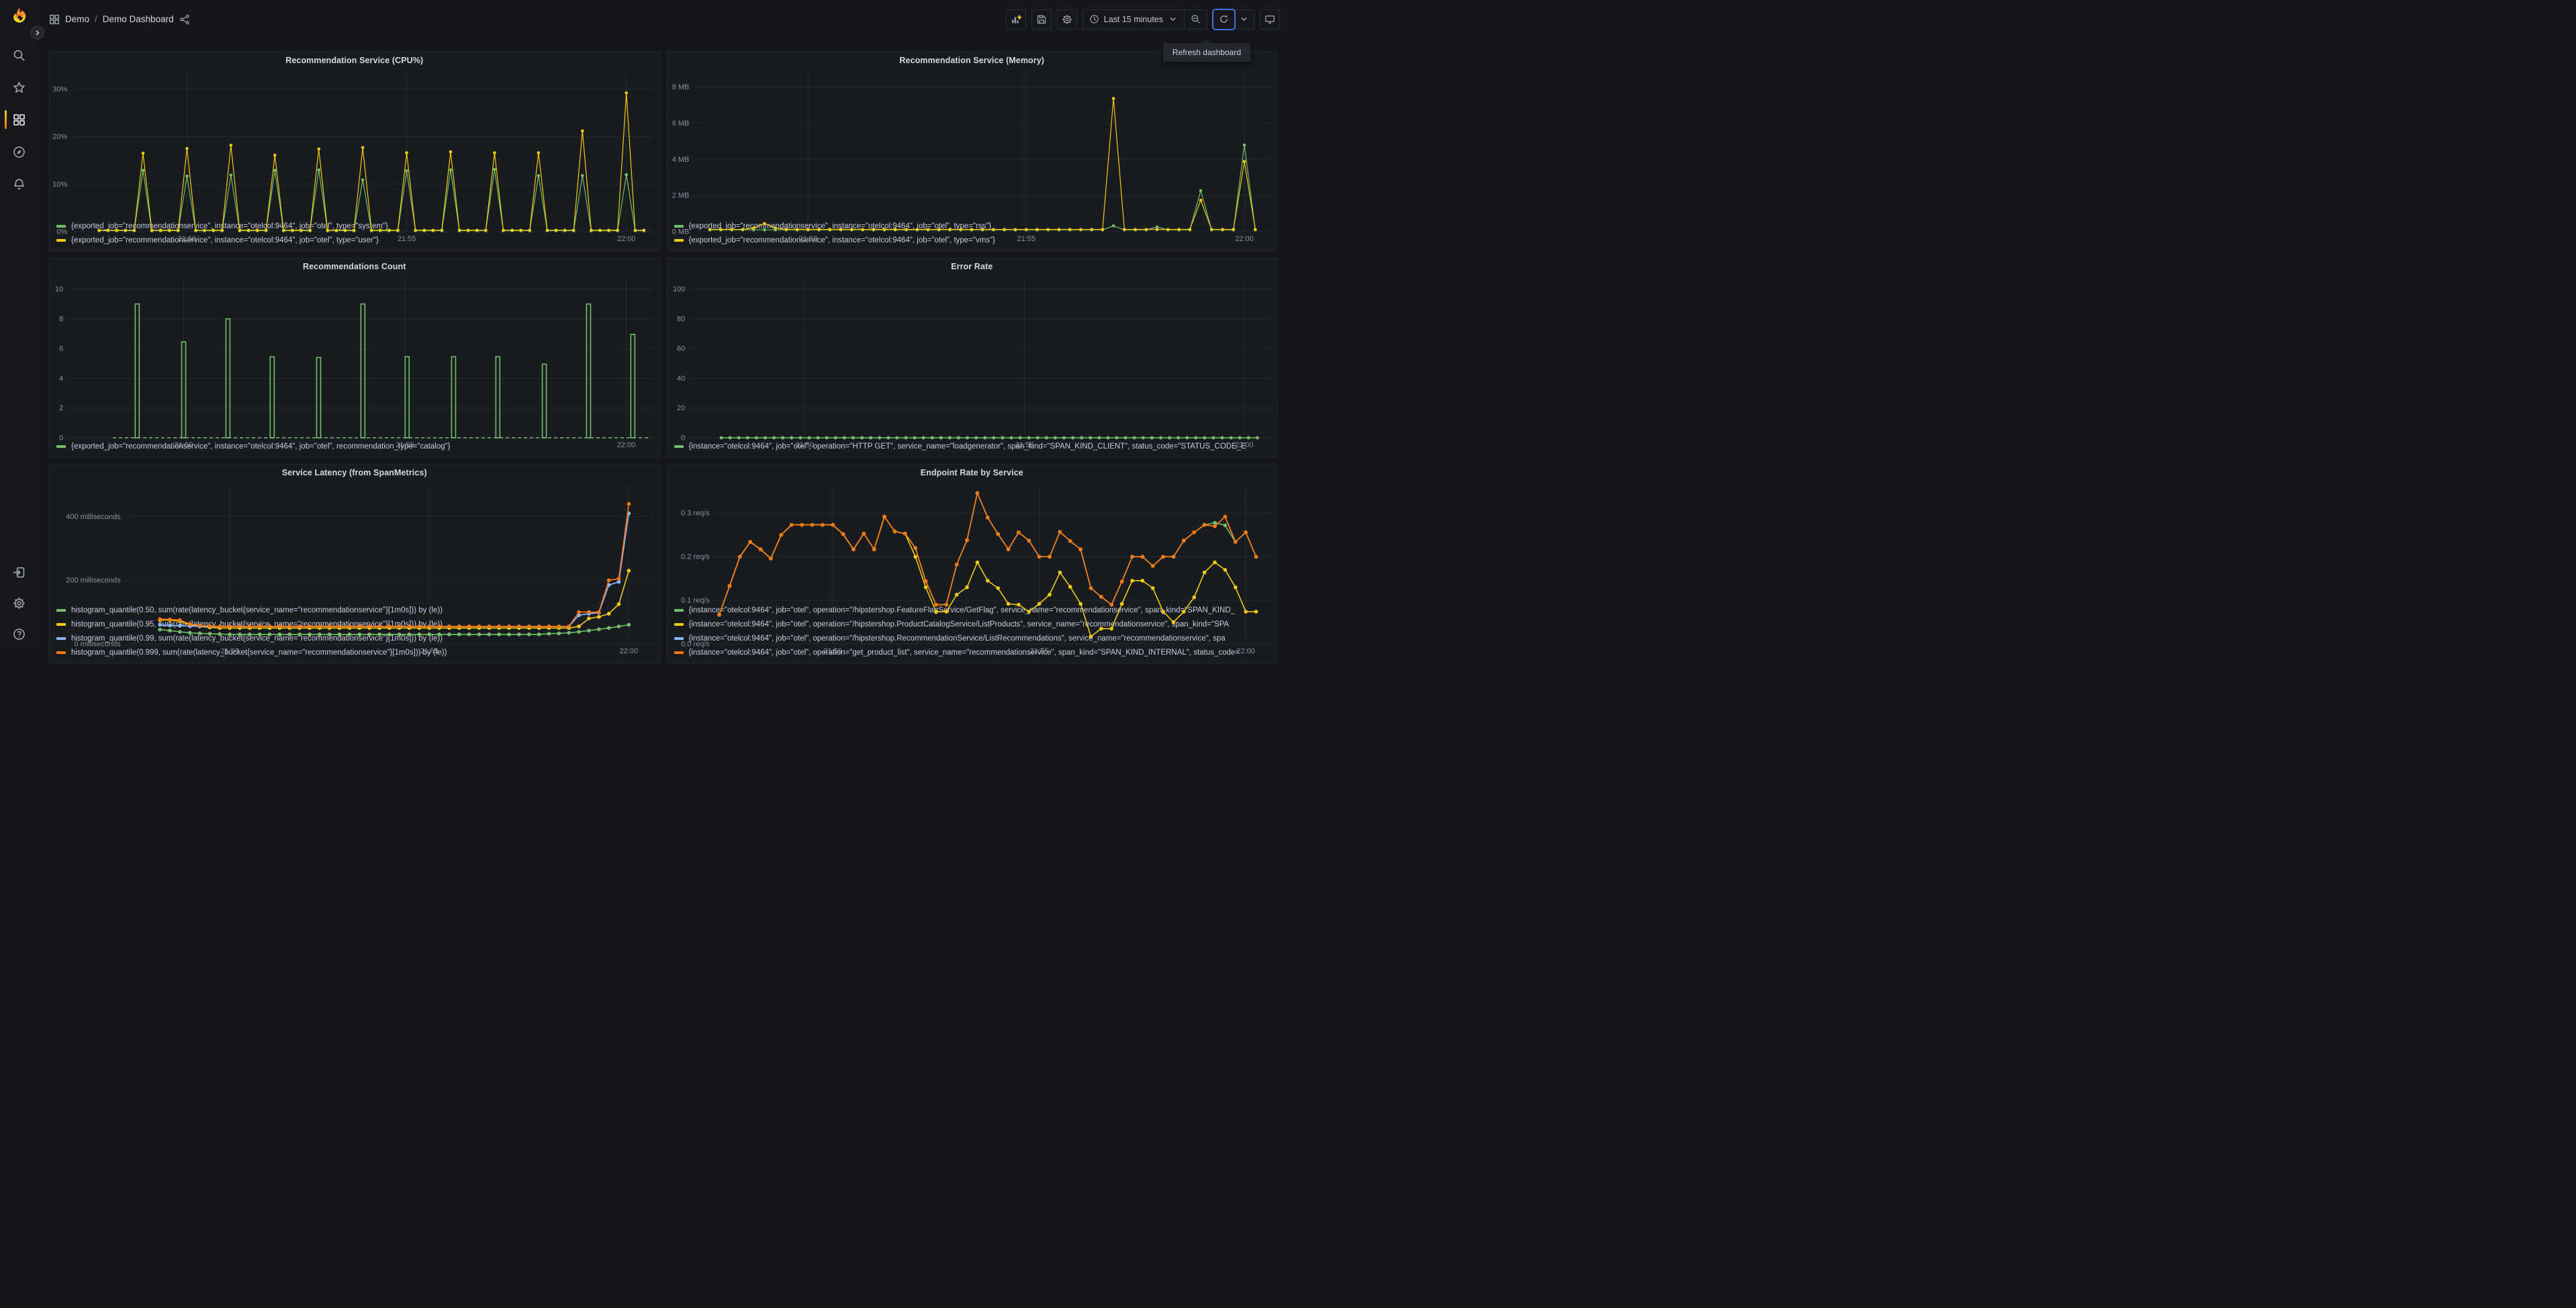 This screenshot has width=2576, height=1308. Describe the element at coordinates (972, 155) in the screenshot. I see `time-series-chart: 21:50 21:55 22:00 0 MB 2 MB 4 MB 6 MB 8 MB` at that location.